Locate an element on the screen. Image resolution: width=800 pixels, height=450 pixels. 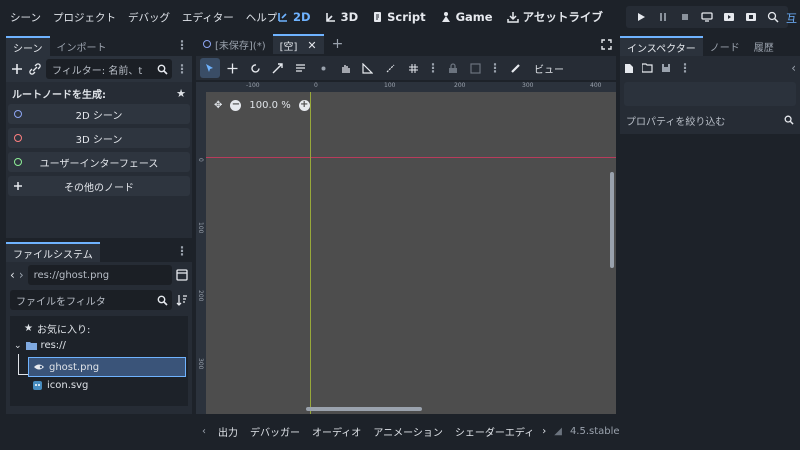
tab-filesystem: ファイルシステム is located at coordinates (53, 252).